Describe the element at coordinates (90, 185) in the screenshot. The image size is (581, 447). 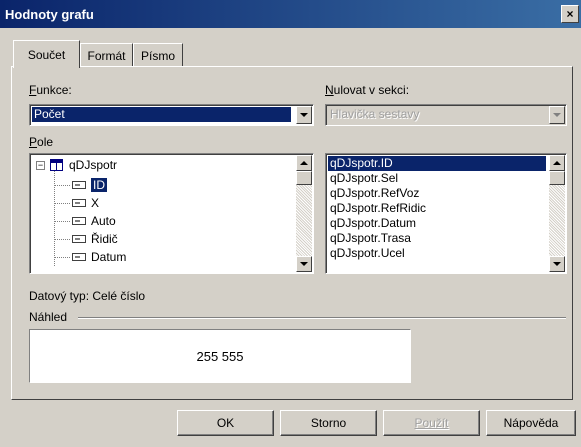
I see `tree-item-id: ID` at that location.